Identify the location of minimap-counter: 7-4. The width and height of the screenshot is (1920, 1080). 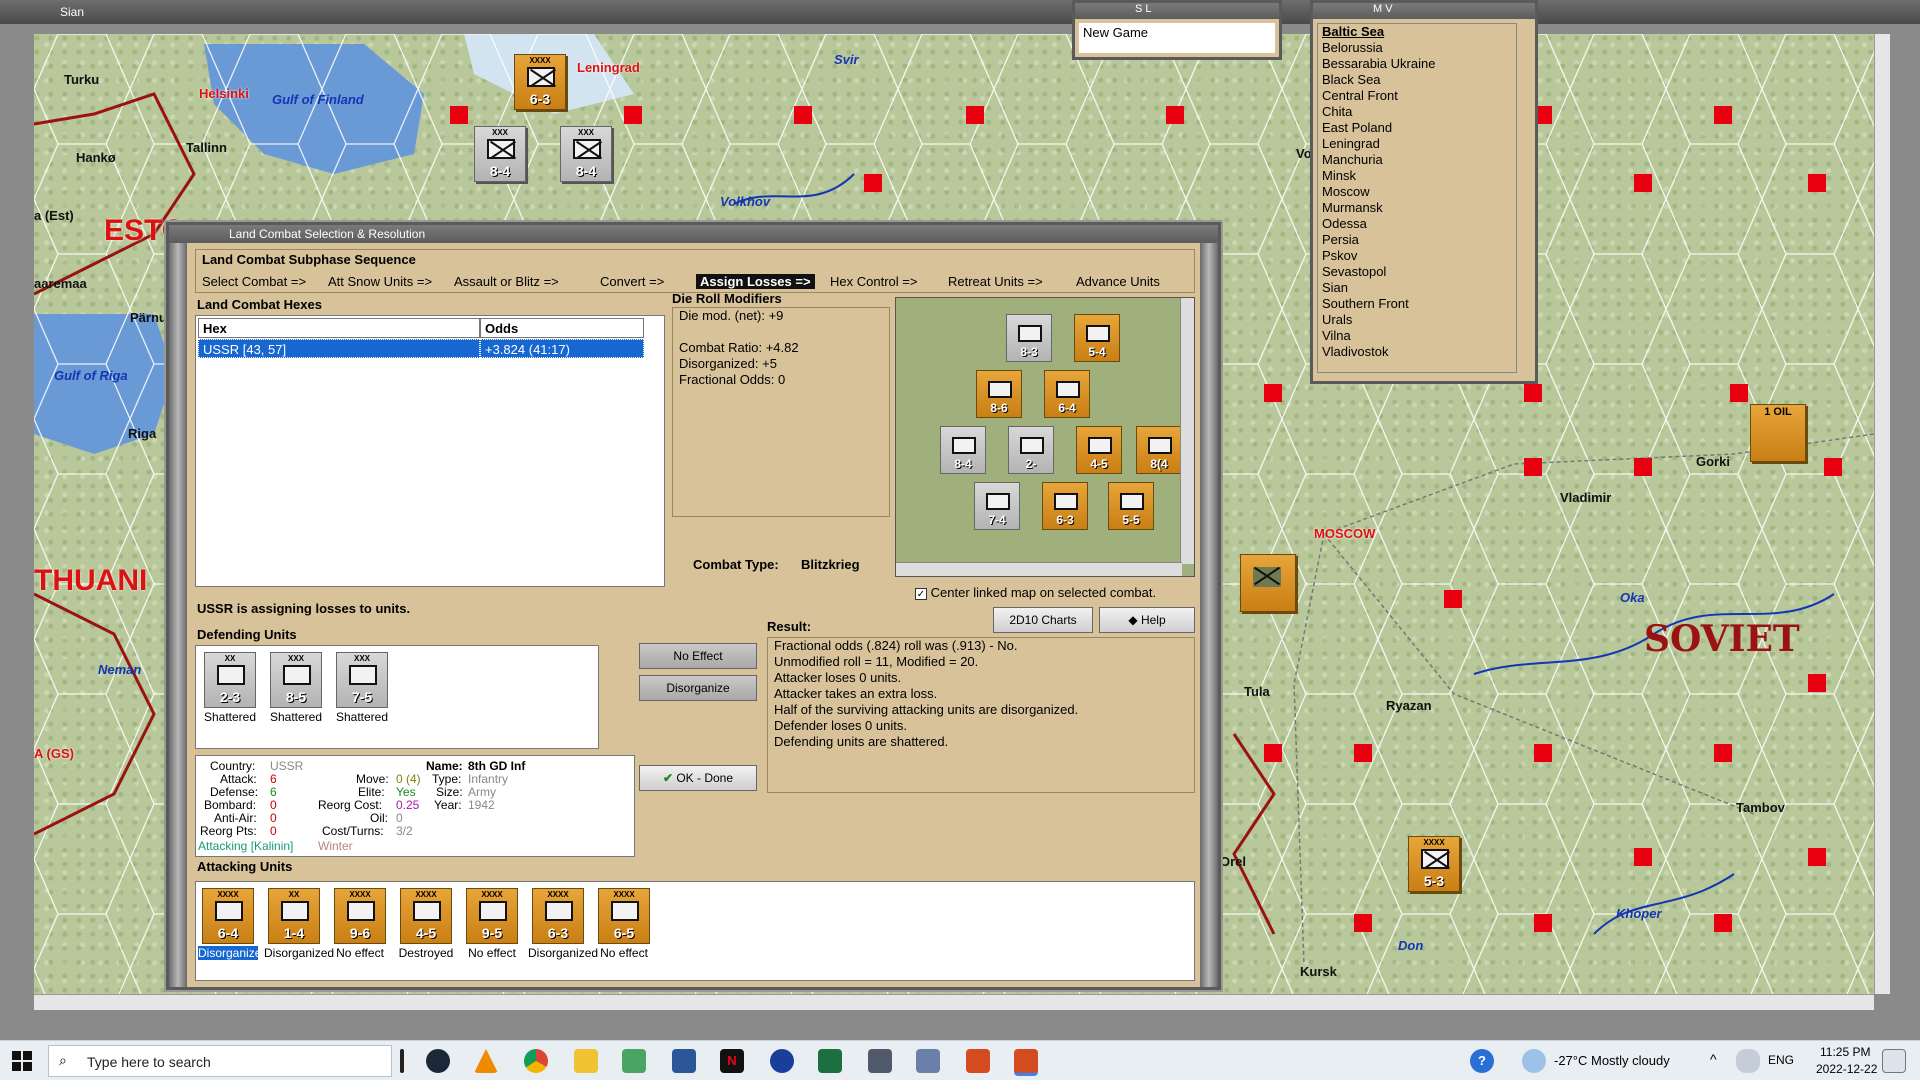
(997, 506).